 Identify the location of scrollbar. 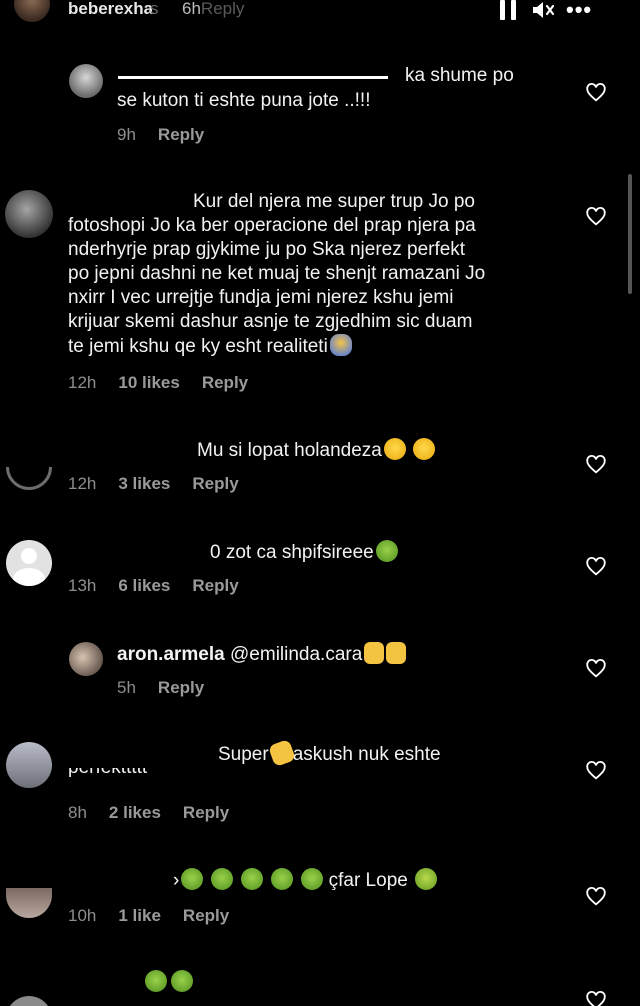
(630, 234).